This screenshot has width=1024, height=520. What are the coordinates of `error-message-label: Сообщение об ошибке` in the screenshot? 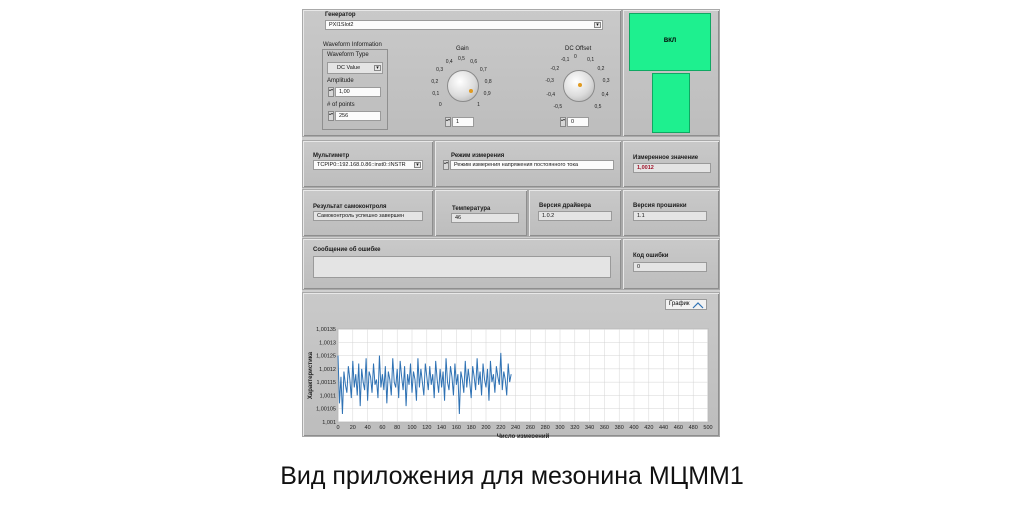 It's located at (347, 250).